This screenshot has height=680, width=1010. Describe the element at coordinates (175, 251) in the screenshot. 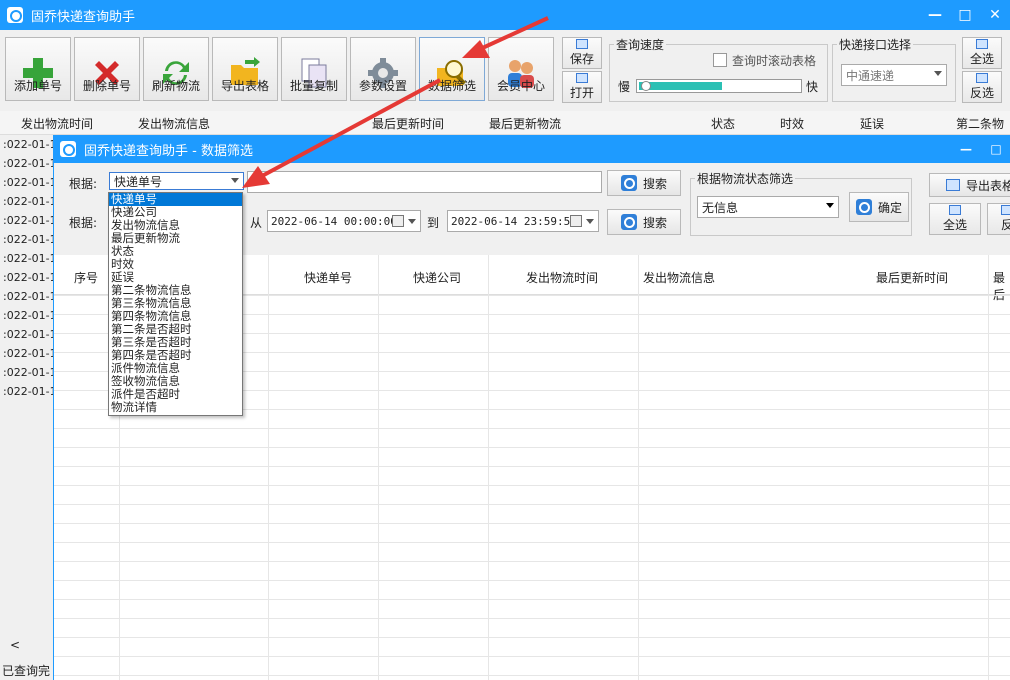

I see `dropdown-option: 状态` at that location.